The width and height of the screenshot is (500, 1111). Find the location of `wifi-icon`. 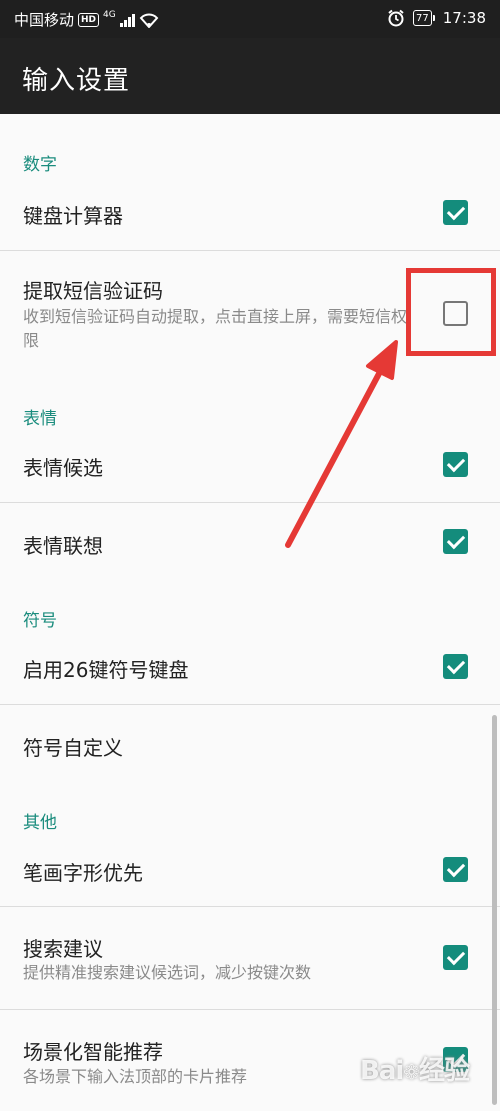

wifi-icon is located at coordinates (149, 20).